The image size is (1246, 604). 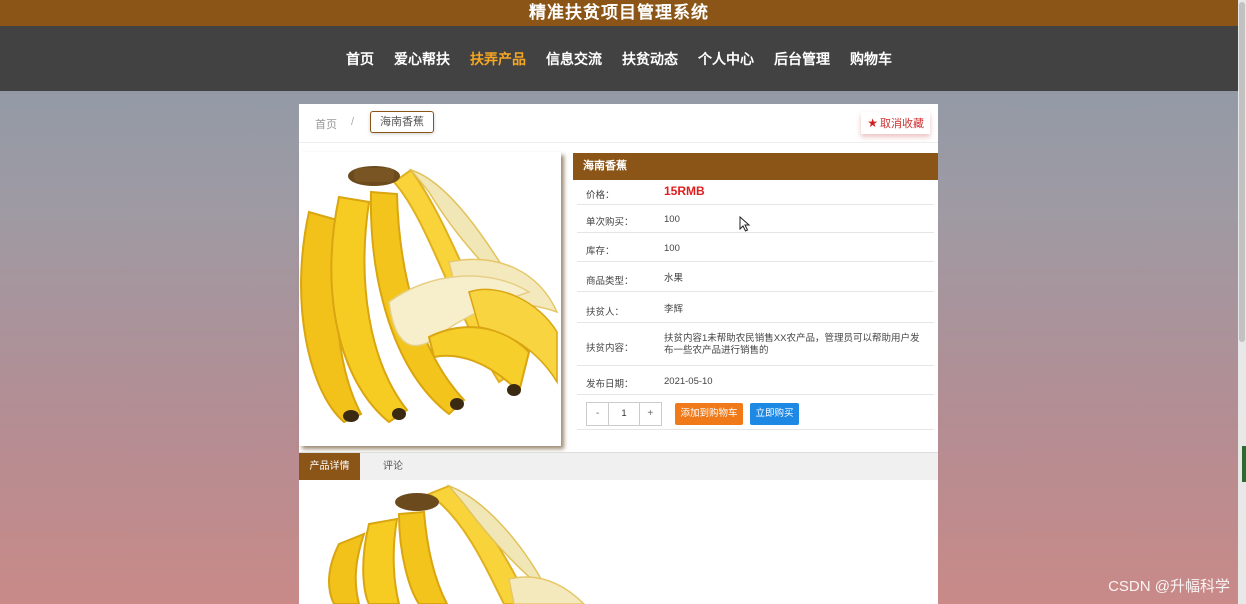 I want to click on breadcrumb-home: 首页, so click(x=326, y=124).